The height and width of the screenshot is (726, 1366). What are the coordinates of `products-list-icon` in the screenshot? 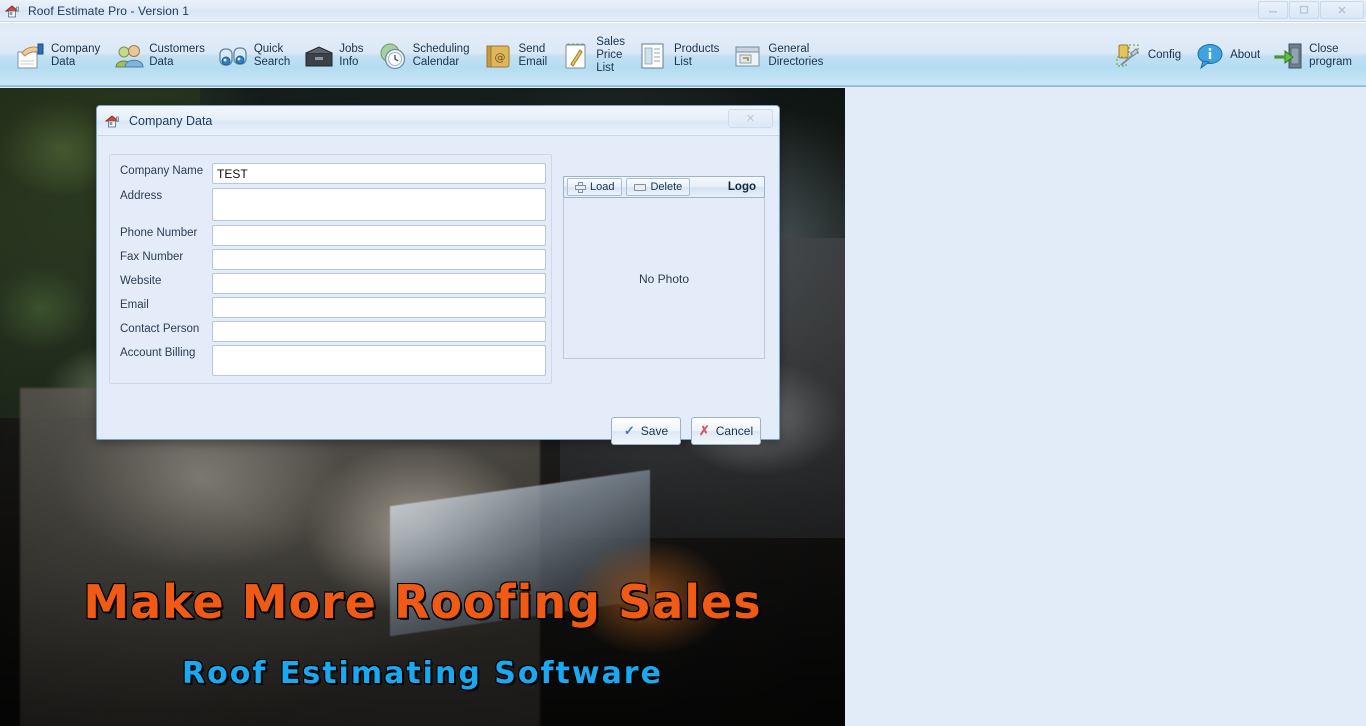 It's located at (654, 56).